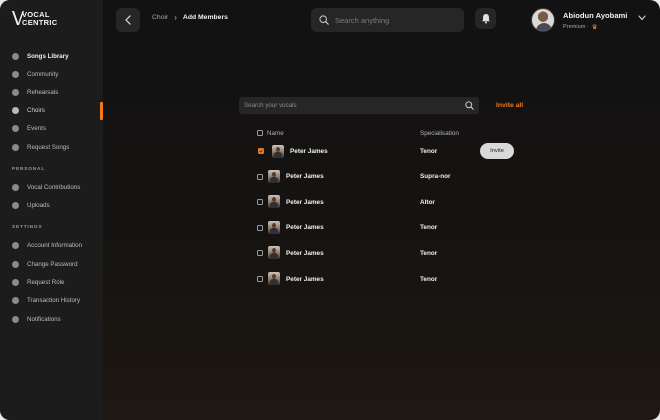  I want to click on bell-icon, so click(485, 19).